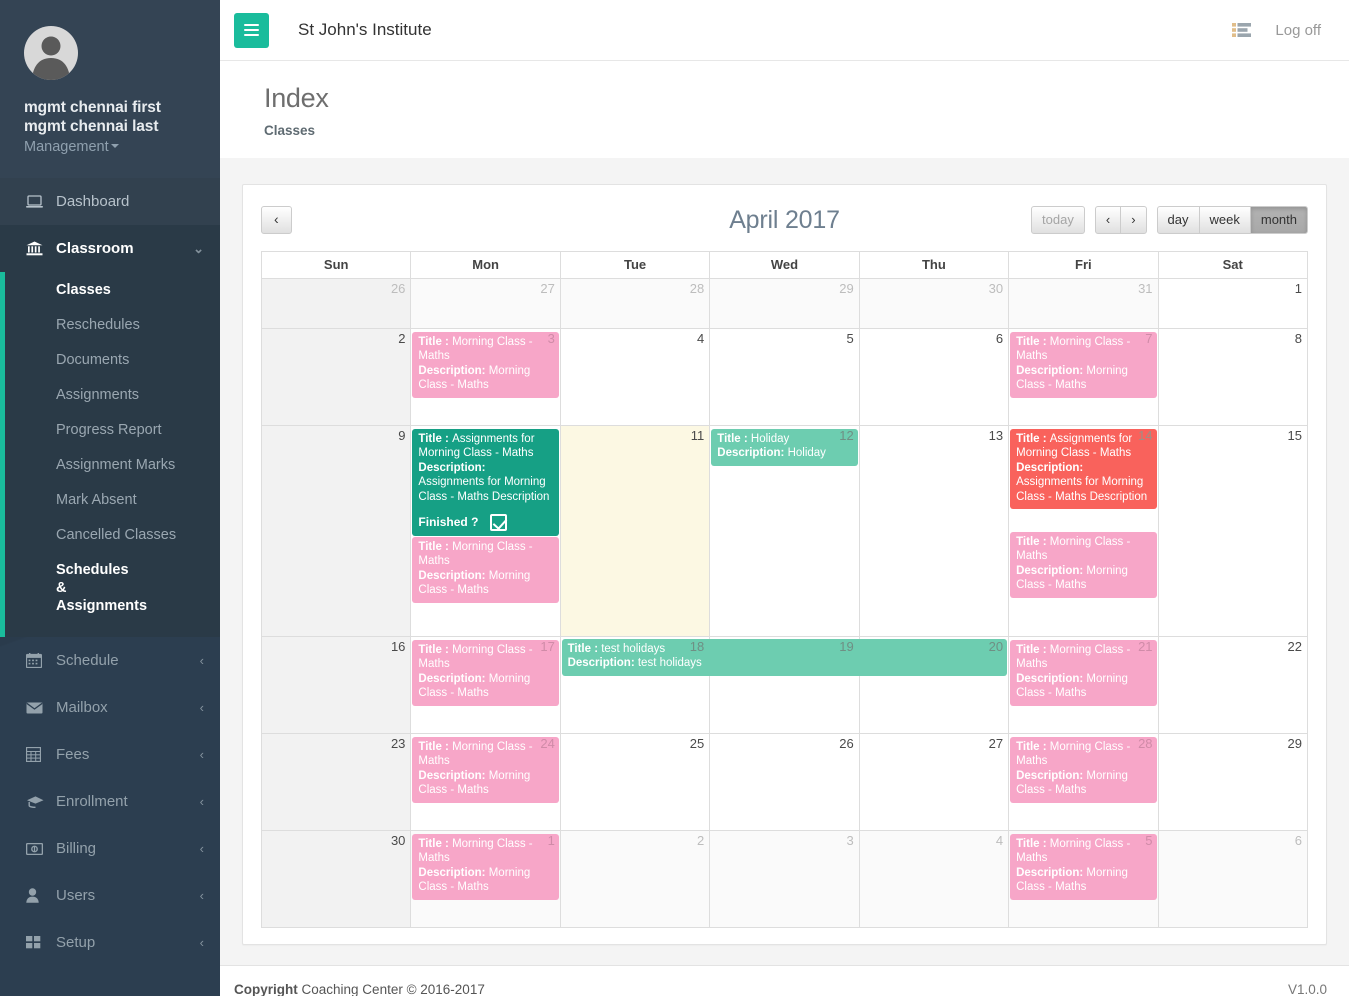 The height and width of the screenshot is (996, 1349). What do you see at coordinates (110, 324) in the screenshot?
I see `sidebar-subitem-reschedules: Reschedules` at bounding box center [110, 324].